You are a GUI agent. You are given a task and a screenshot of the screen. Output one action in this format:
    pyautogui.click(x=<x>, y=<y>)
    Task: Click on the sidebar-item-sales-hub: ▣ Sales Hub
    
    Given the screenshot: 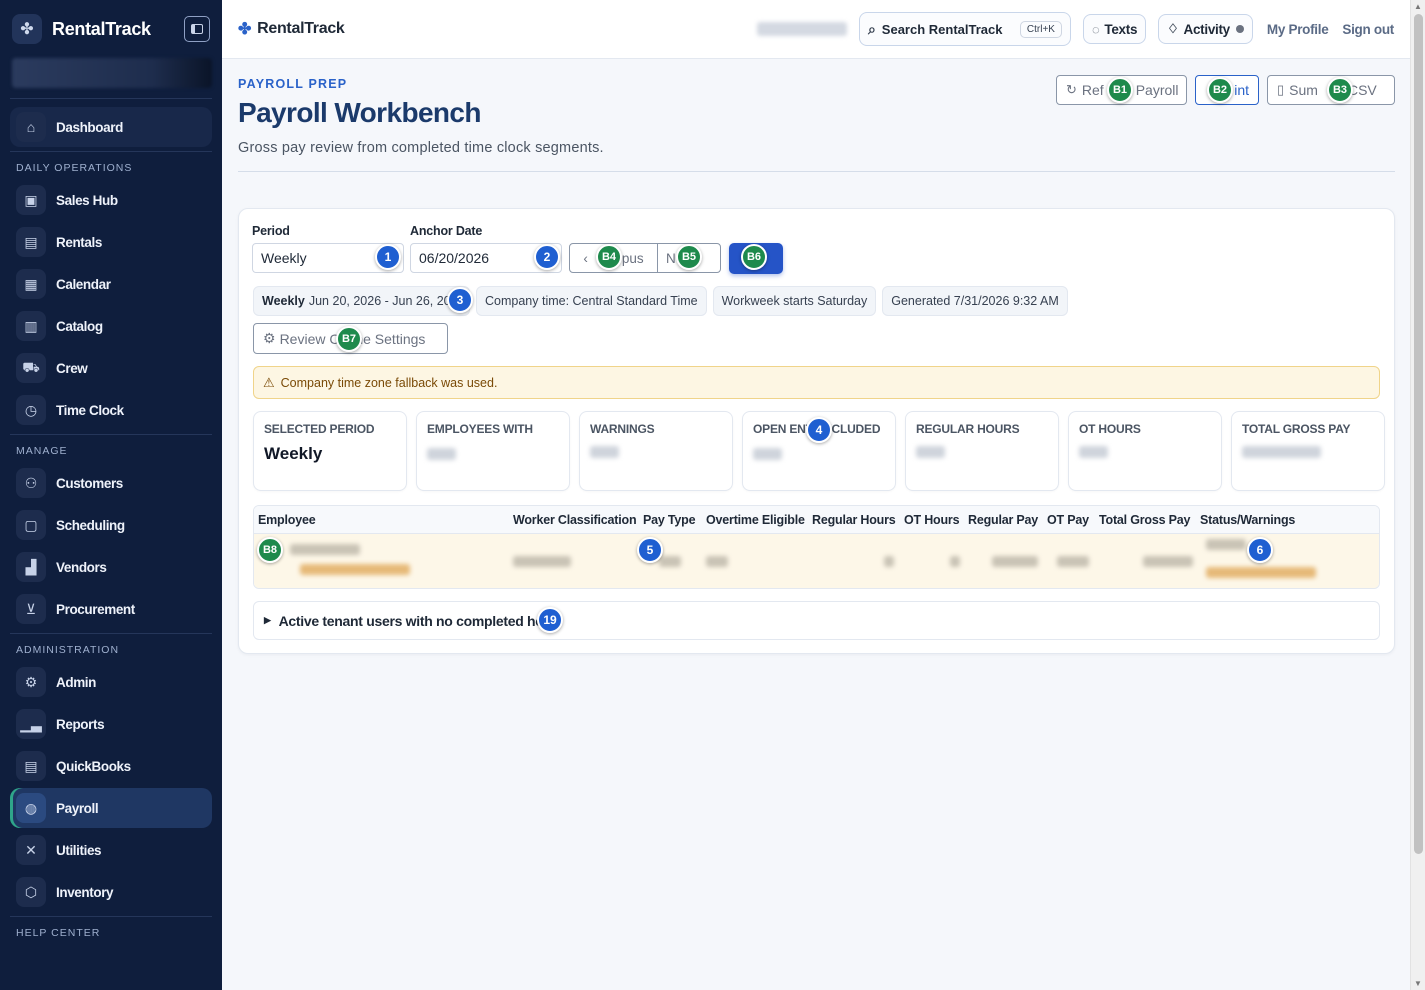 What is the action you would take?
    pyautogui.click(x=111, y=200)
    